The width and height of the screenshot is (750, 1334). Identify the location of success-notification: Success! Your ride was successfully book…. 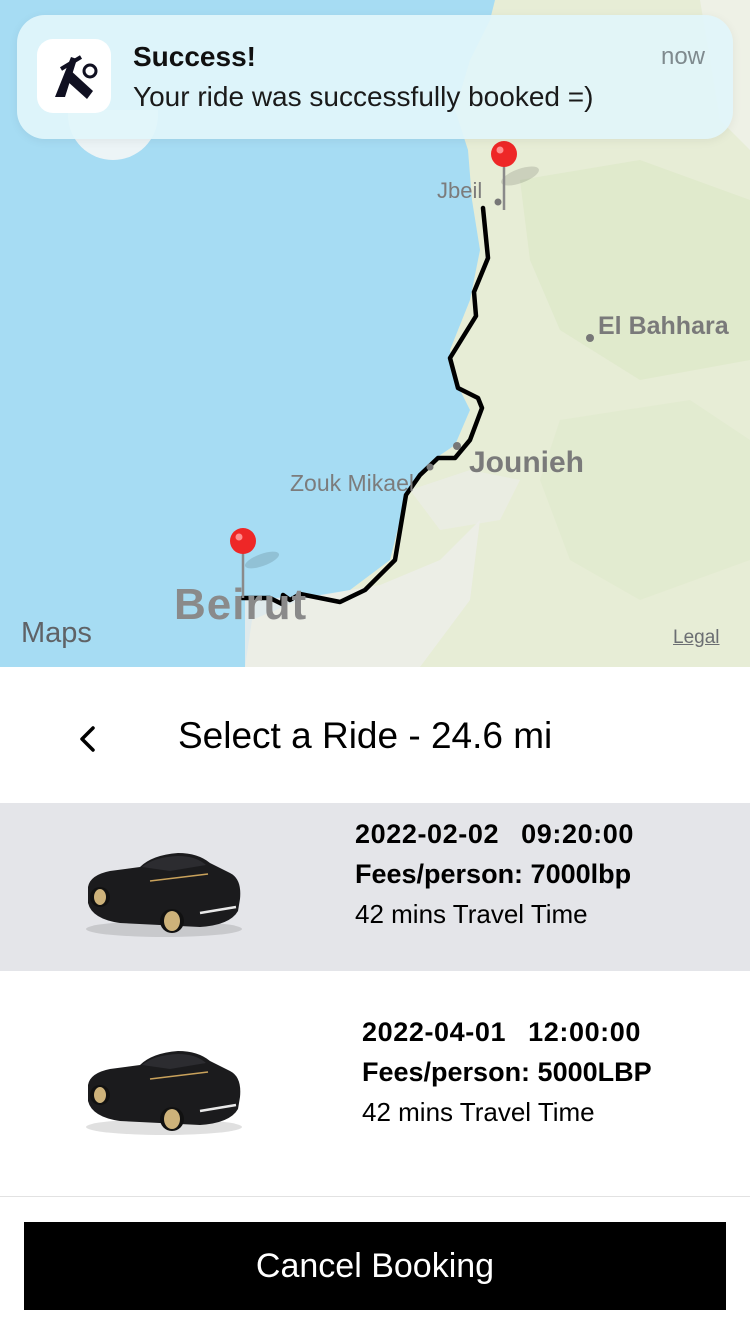
(375, 77).